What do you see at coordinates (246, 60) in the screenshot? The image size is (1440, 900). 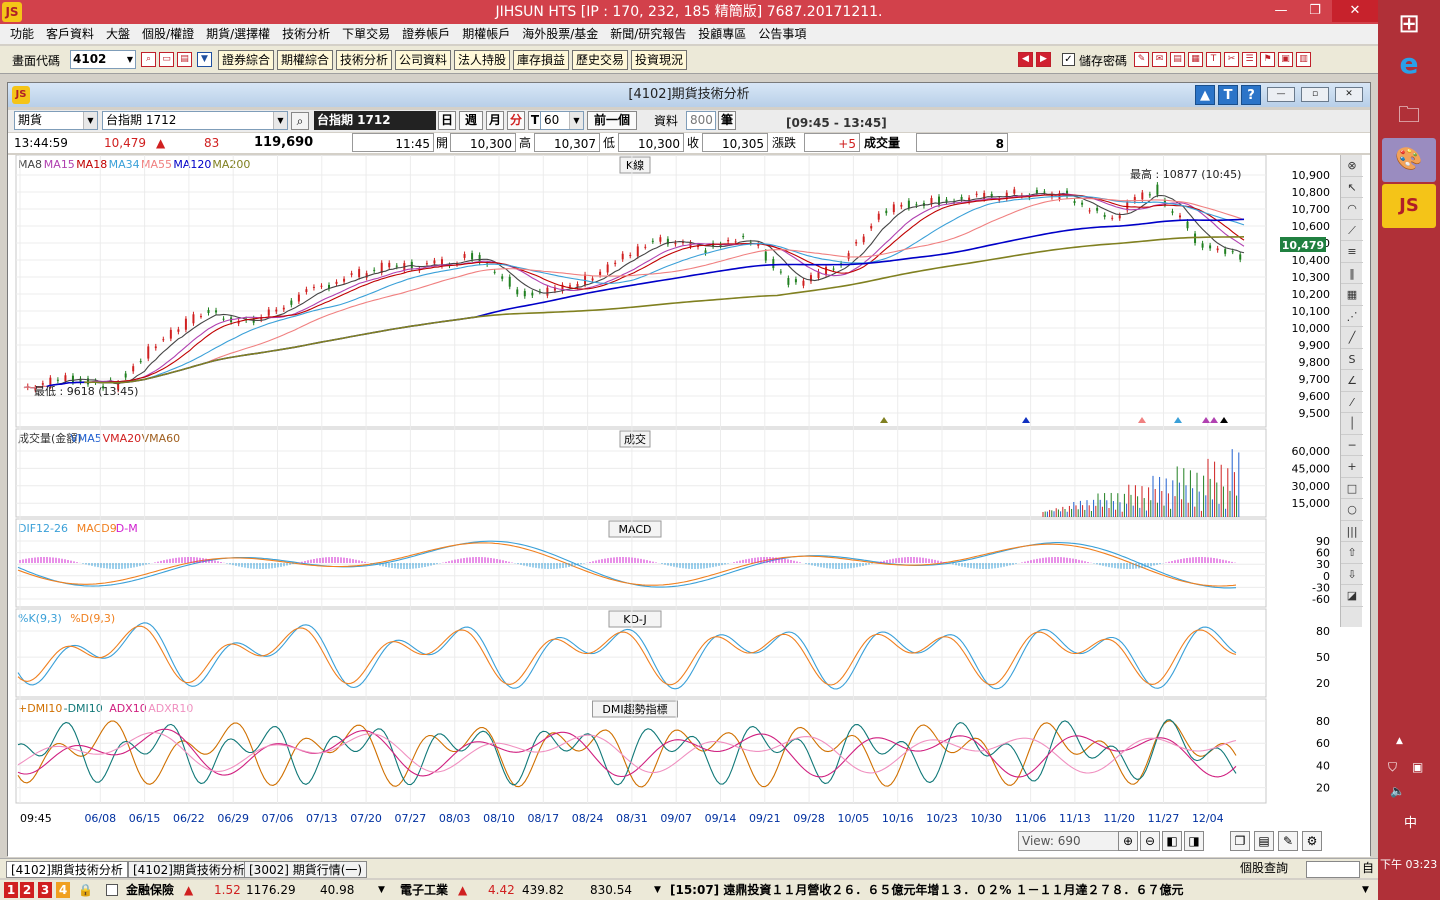 I see `toolbar-button: 證券綜合` at bounding box center [246, 60].